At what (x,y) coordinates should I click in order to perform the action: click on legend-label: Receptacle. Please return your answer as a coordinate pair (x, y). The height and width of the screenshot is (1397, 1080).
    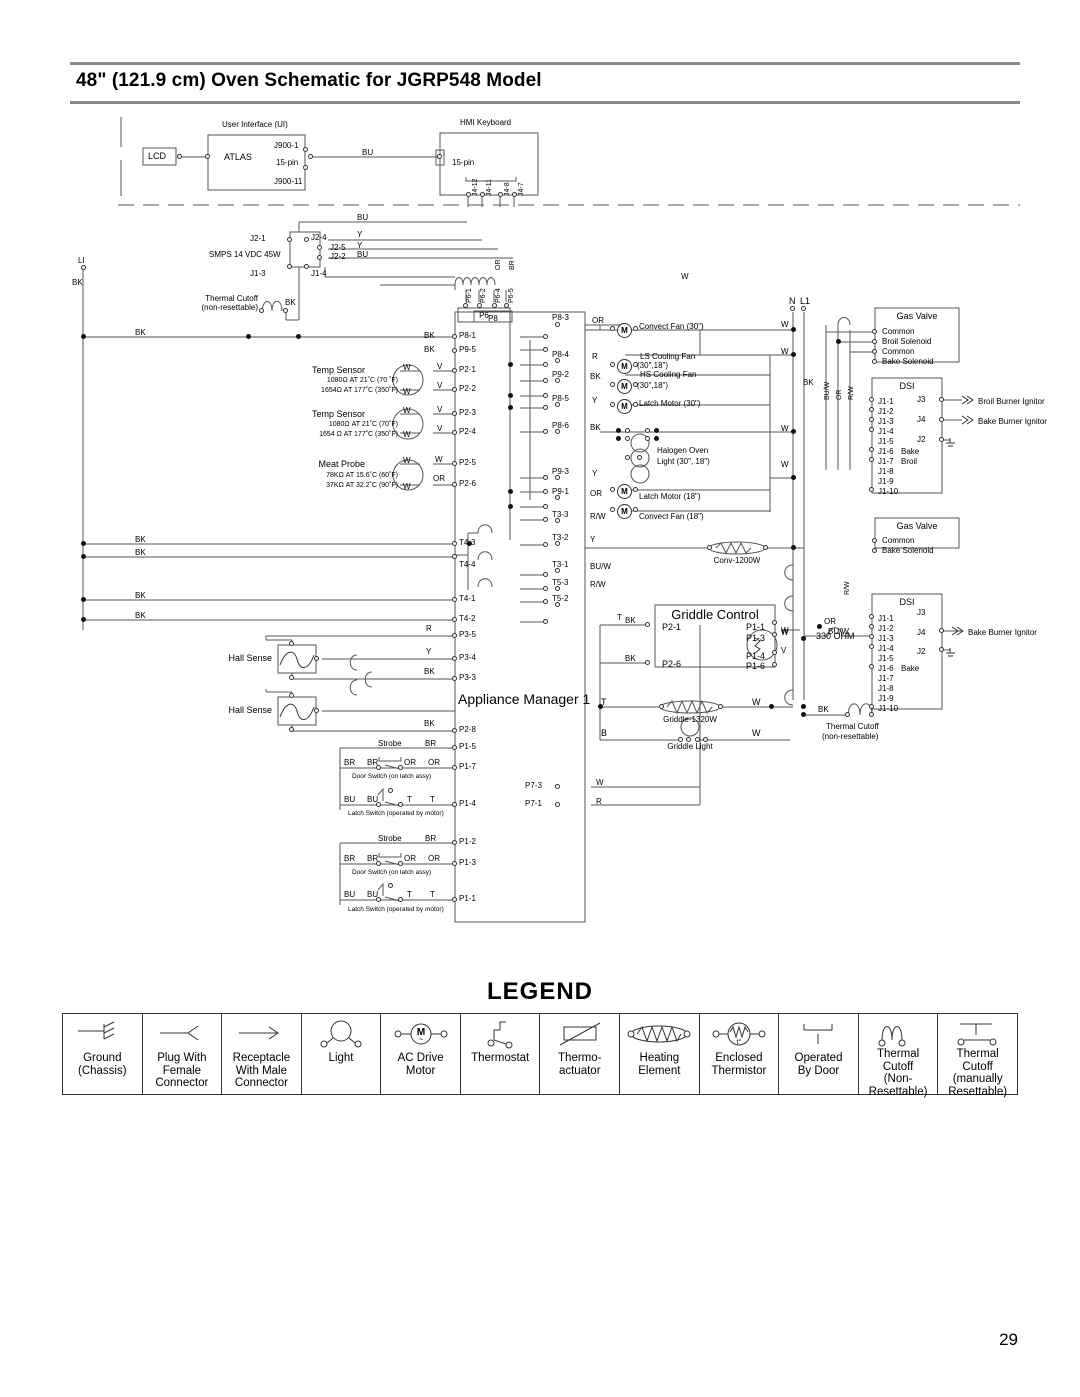
    Looking at the image, I should click on (261, 1058).